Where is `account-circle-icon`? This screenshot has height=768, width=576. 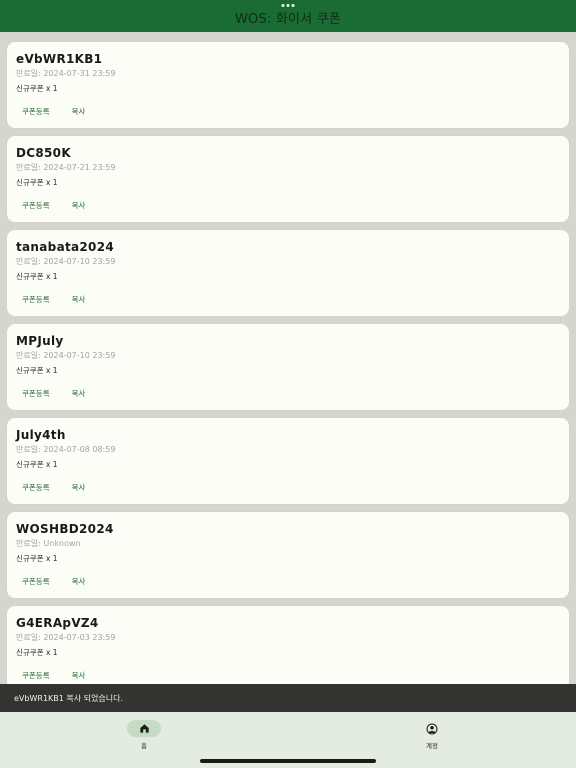 account-circle-icon is located at coordinates (432, 728).